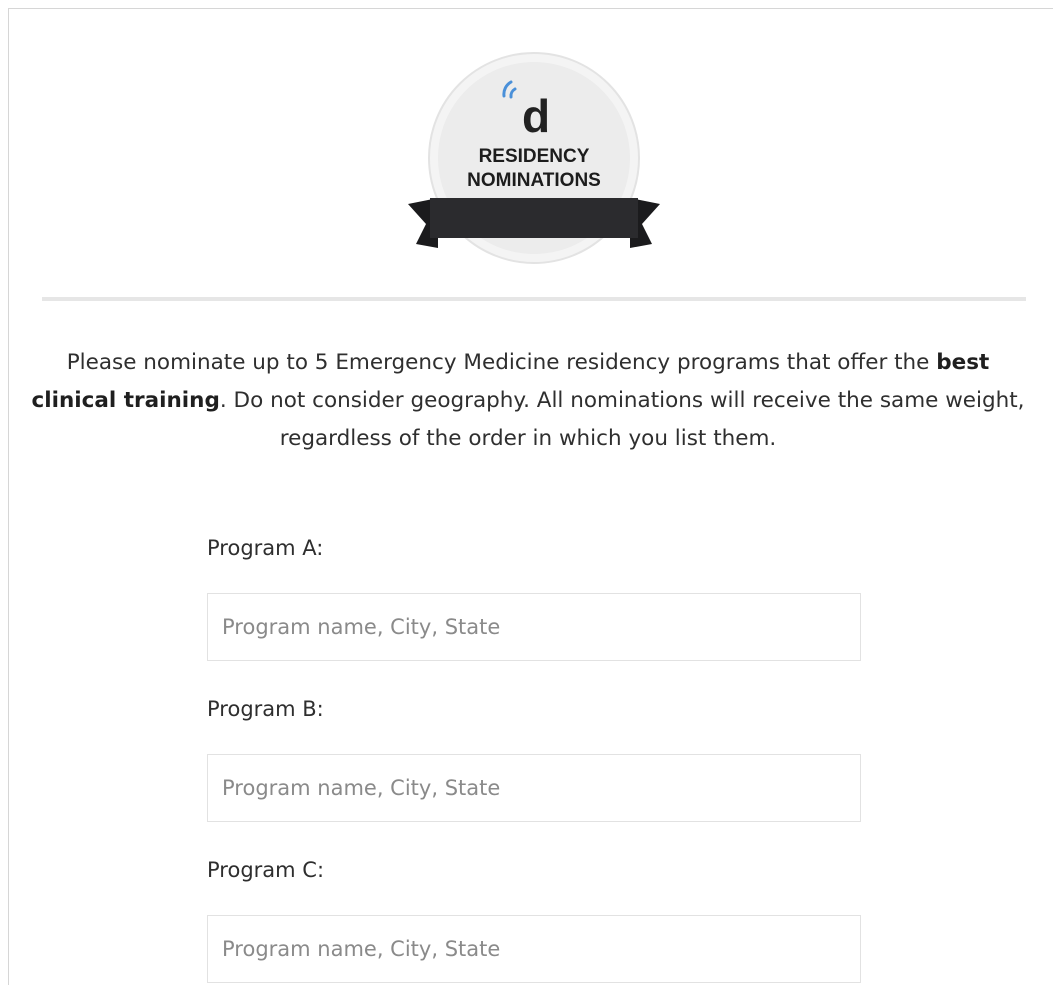 Image resolution: width=1053 pixels, height=985 pixels. I want to click on logo-line2: NOMINATIONS, so click(534, 180).